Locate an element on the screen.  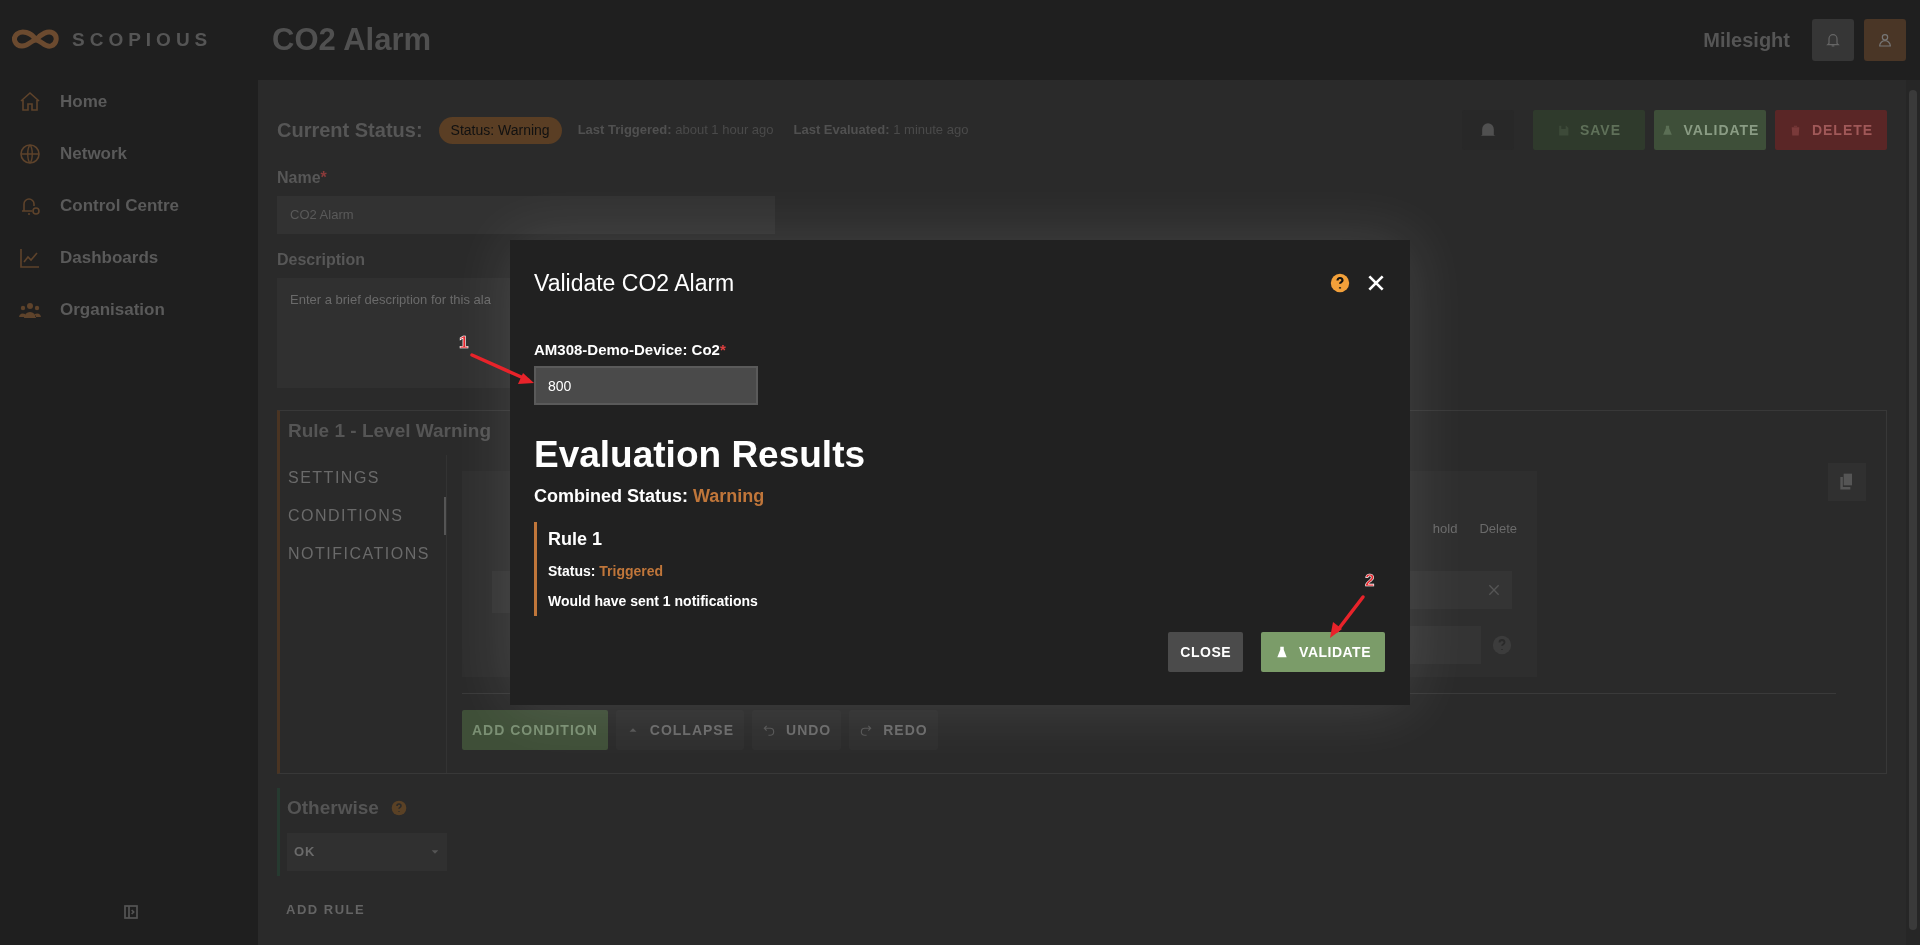
sidebar-item: Organisation is located at coordinates (129, 310).